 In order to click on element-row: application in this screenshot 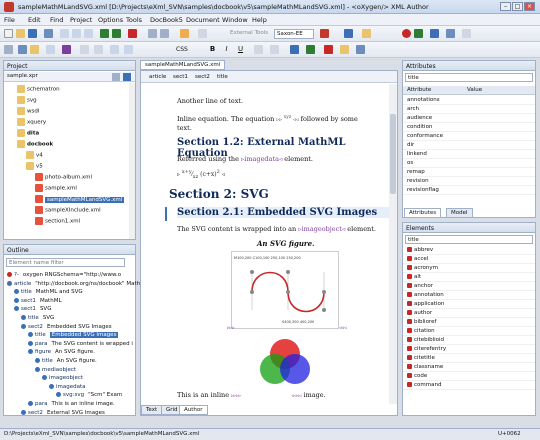, I will do `click(469, 304)`.